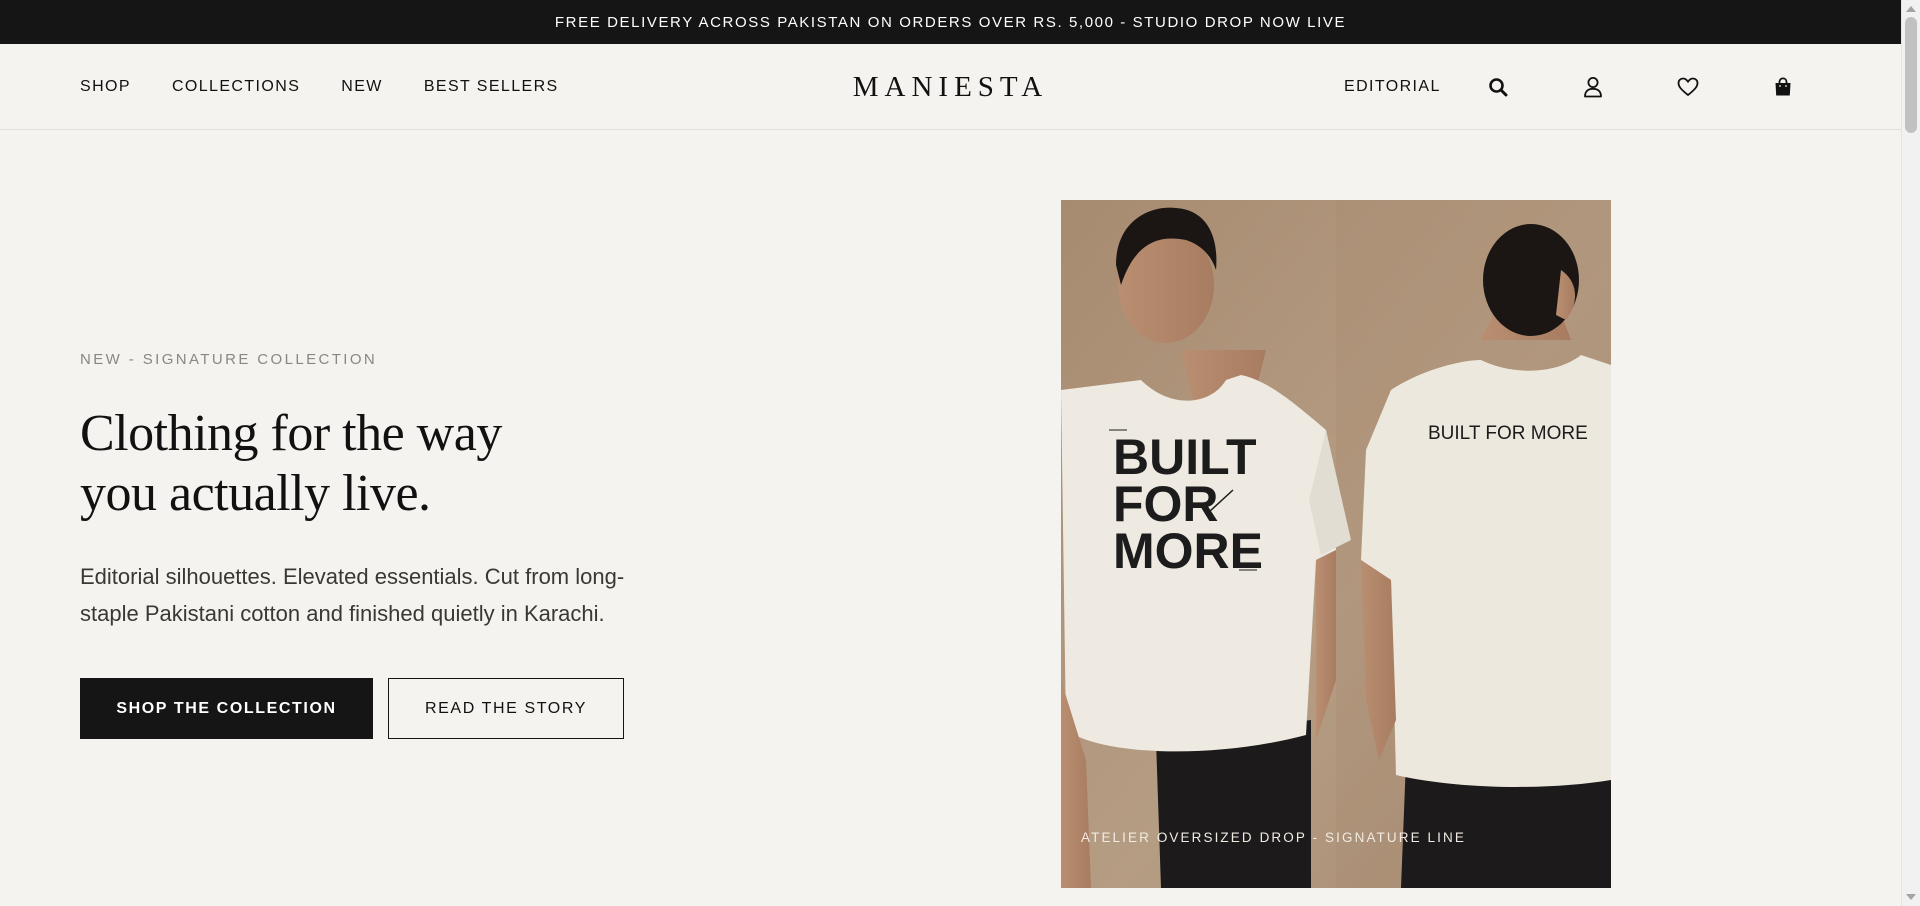 The height and width of the screenshot is (906, 1920). Describe the element at coordinates (1911, 897) in the screenshot. I see `scroll-down-arrow-icon` at that location.